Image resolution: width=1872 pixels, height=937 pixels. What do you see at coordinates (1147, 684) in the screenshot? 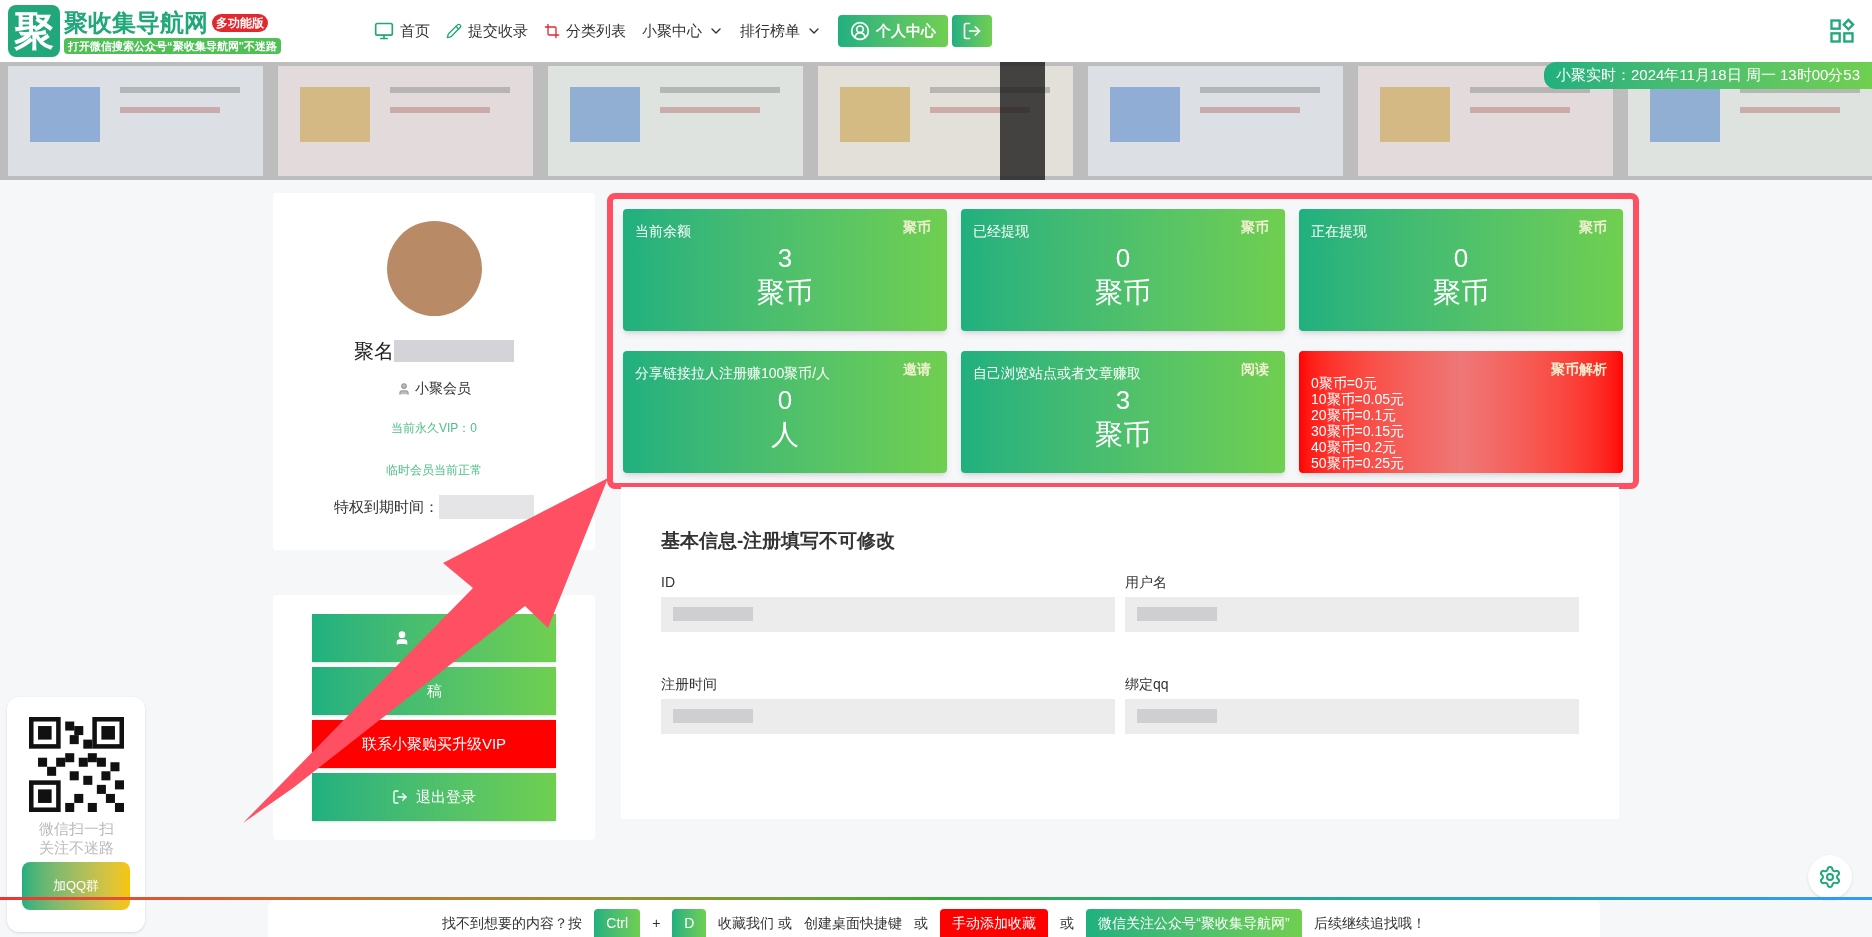
I see `field-label: 绑定qq` at bounding box center [1147, 684].